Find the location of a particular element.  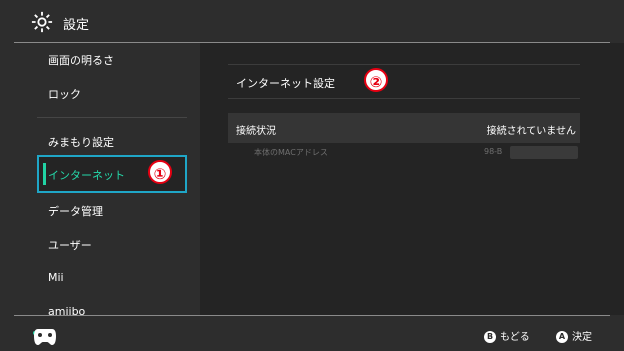

page-title: 設定 is located at coordinates (76, 25).